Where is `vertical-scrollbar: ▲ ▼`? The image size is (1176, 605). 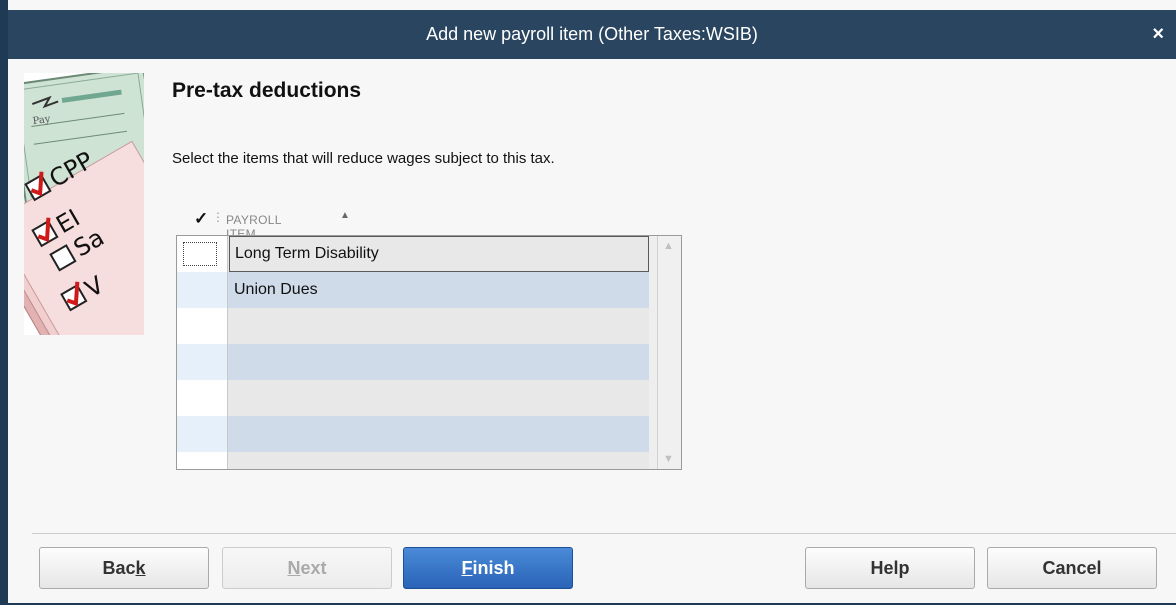 vertical-scrollbar: ▲ ▼ is located at coordinates (669, 352).